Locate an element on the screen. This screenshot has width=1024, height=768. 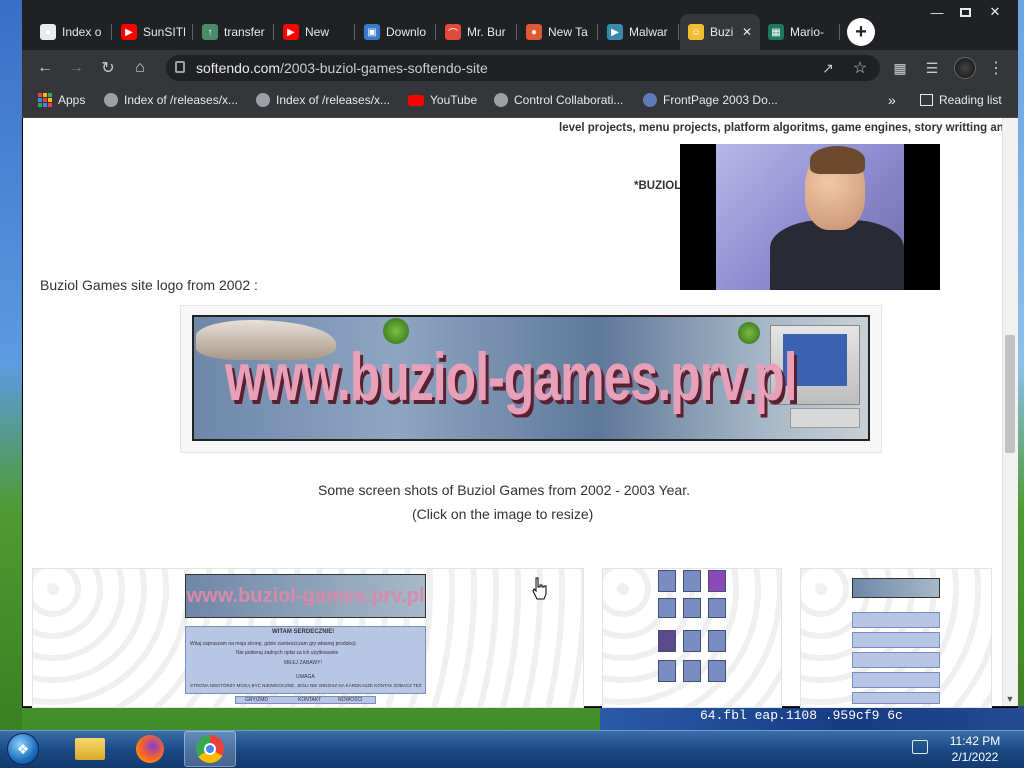
reading-list-button: Reading list is located at coordinates (961, 100).